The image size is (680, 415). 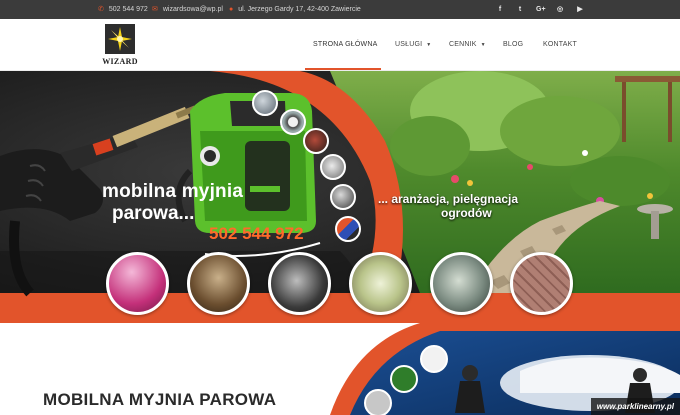 I want to click on nav-label: STRONA GŁÓWNA, so click(x=345, y=44).